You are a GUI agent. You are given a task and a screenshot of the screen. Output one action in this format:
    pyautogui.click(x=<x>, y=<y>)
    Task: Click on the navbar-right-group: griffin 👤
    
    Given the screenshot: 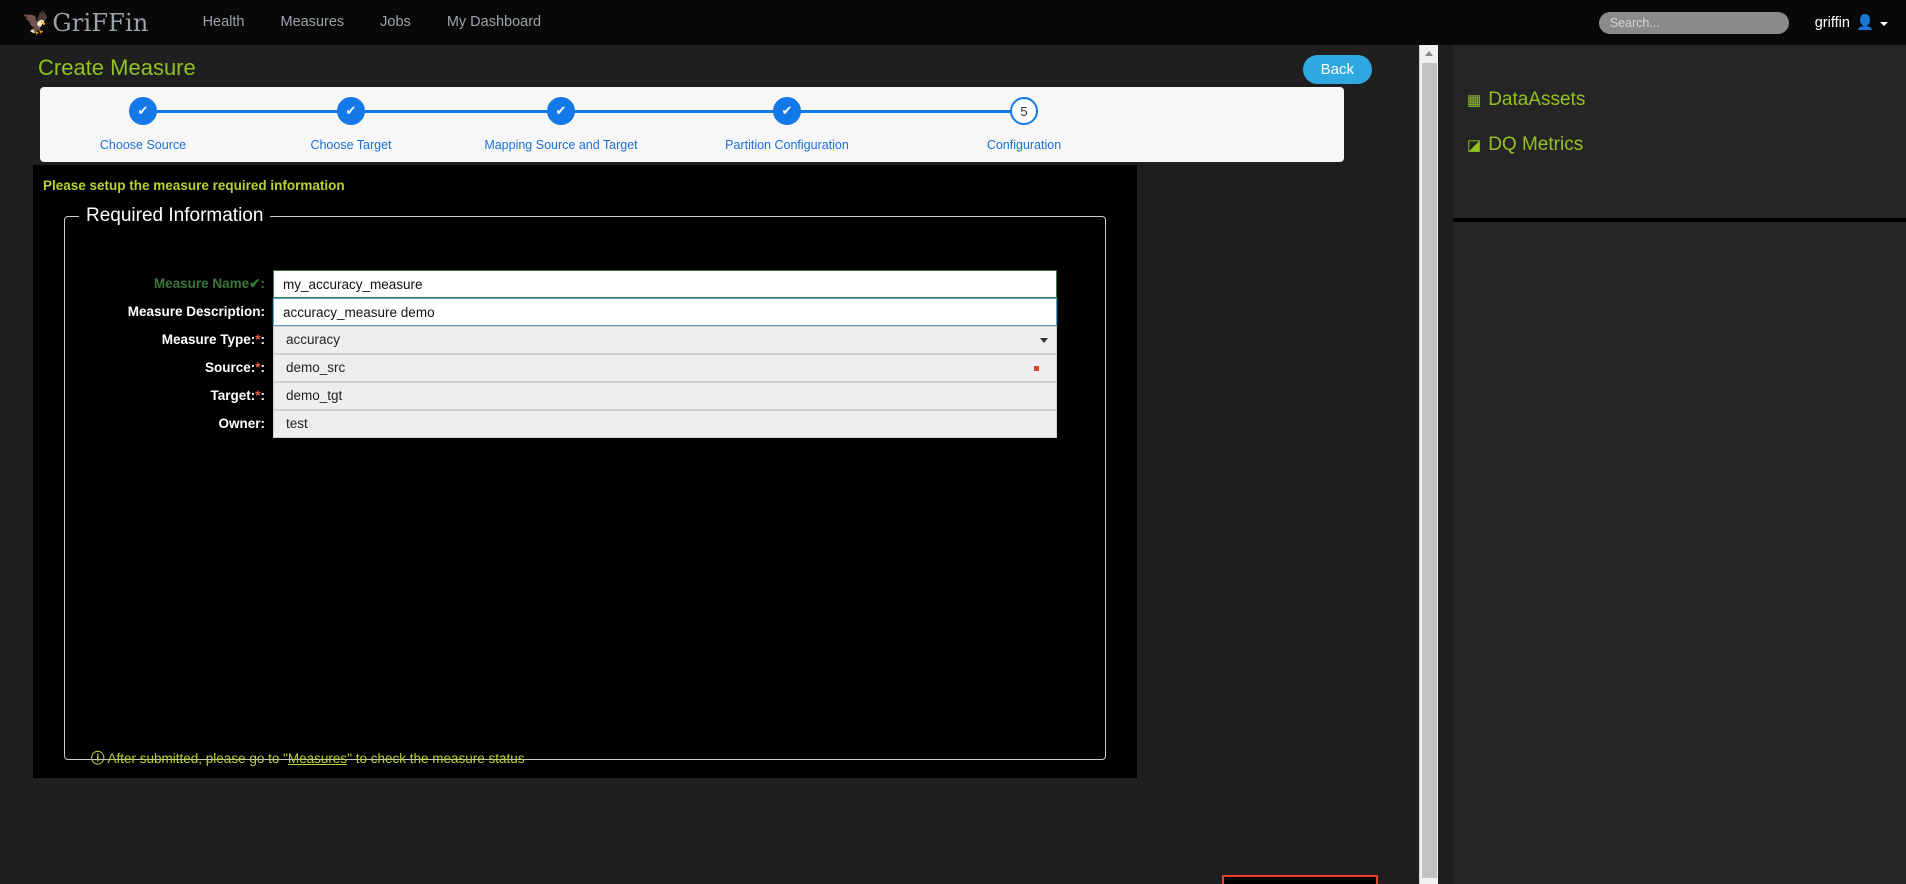 What is the action you would take?
    pyautogui.click(x=1743, y=22)
    